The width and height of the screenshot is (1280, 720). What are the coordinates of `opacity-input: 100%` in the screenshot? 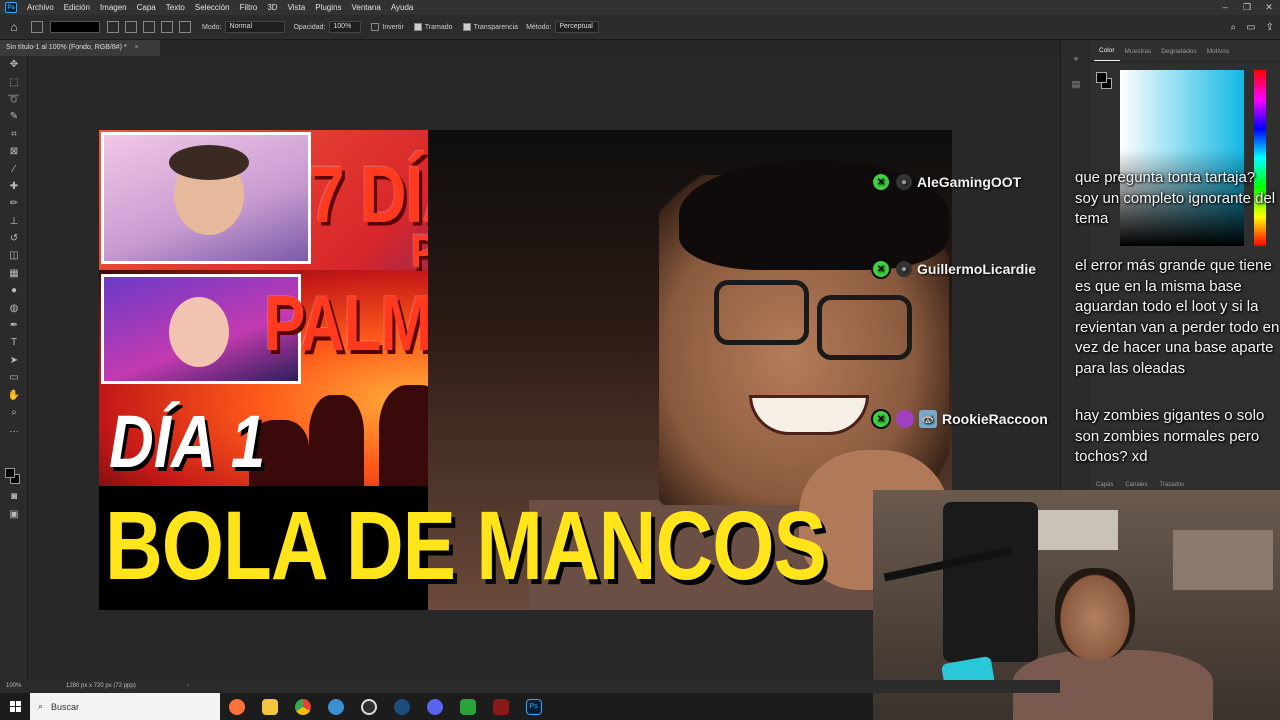 It's located at (345, 27).